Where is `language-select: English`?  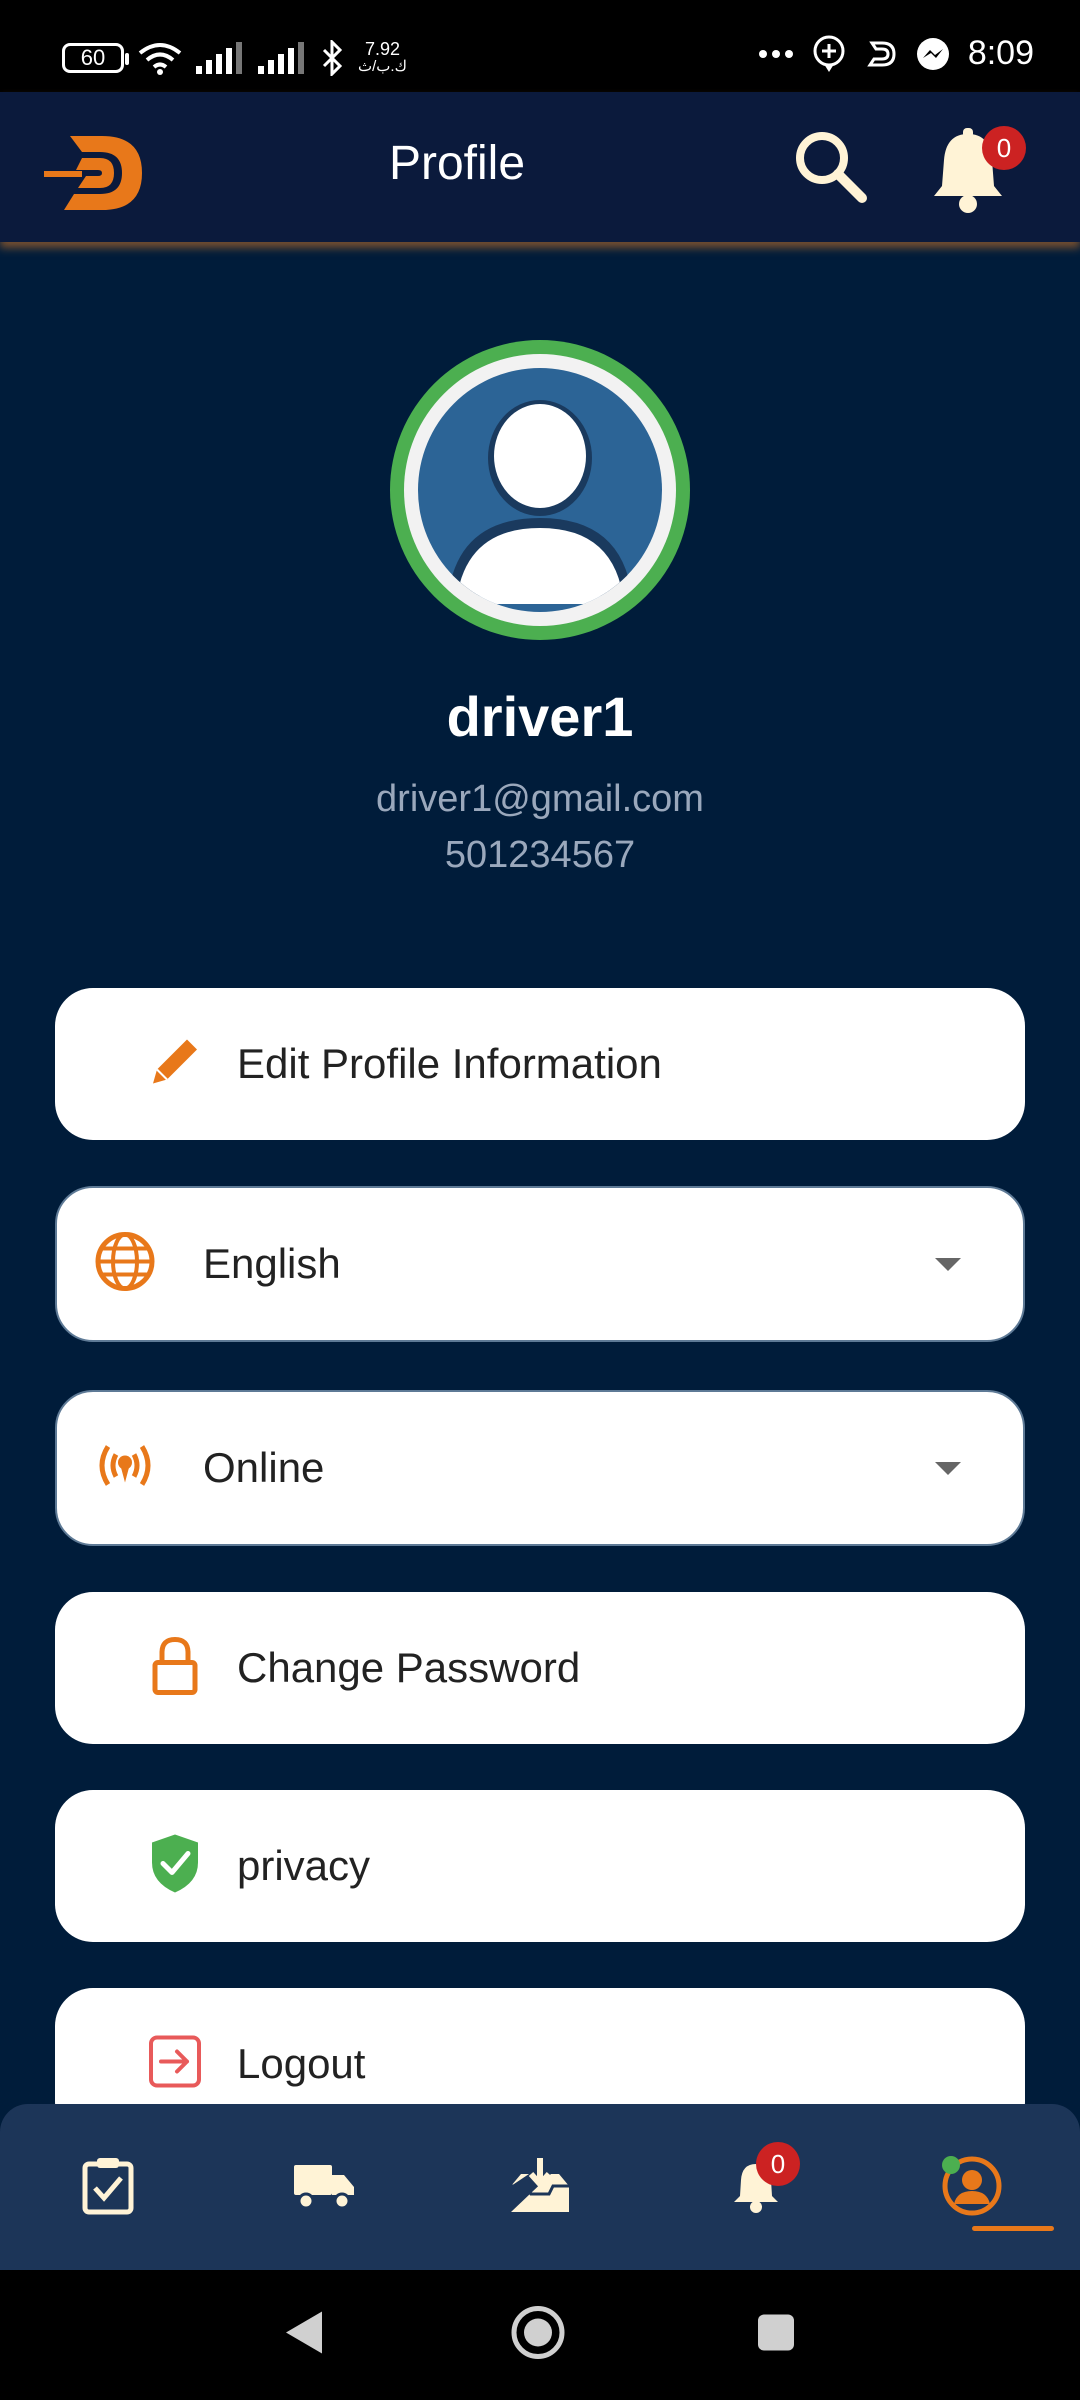 language-select: English is located at coordinates (540, 1264).